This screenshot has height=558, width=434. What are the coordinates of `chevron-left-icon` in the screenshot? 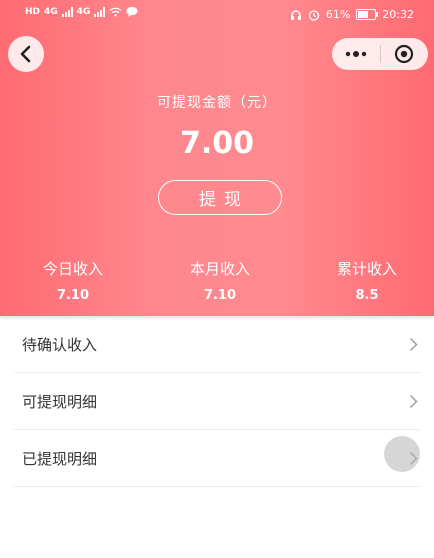 It's located at (25, 54).